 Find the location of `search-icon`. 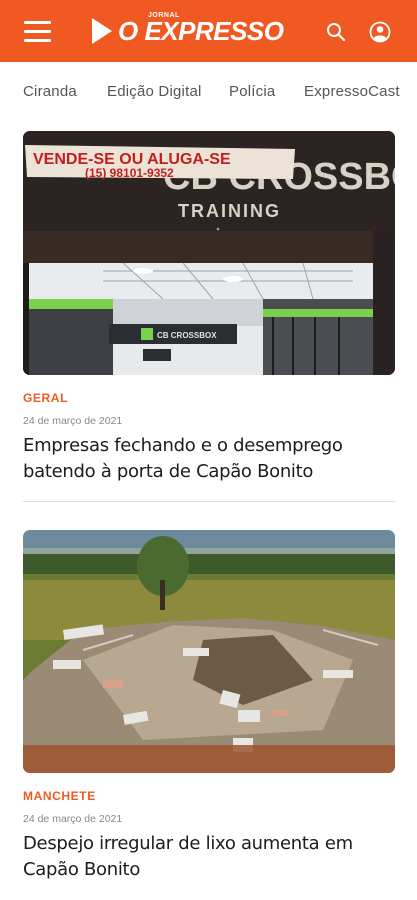

search-icon is located at coordinates (336, 32).